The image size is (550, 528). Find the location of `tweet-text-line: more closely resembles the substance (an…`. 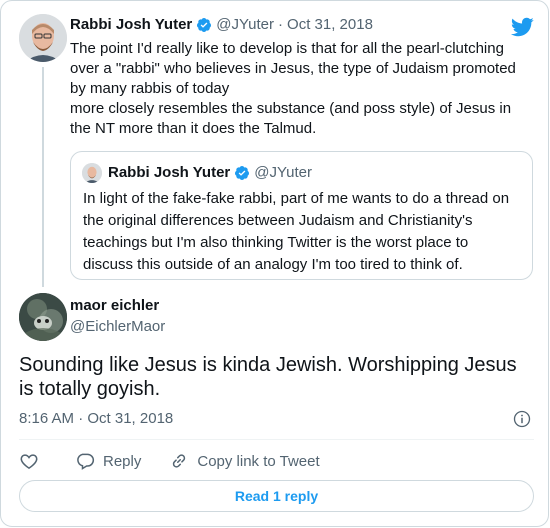

tweet-text-line: more closely resembles the substance (an… is located at coordinates (291, 108).